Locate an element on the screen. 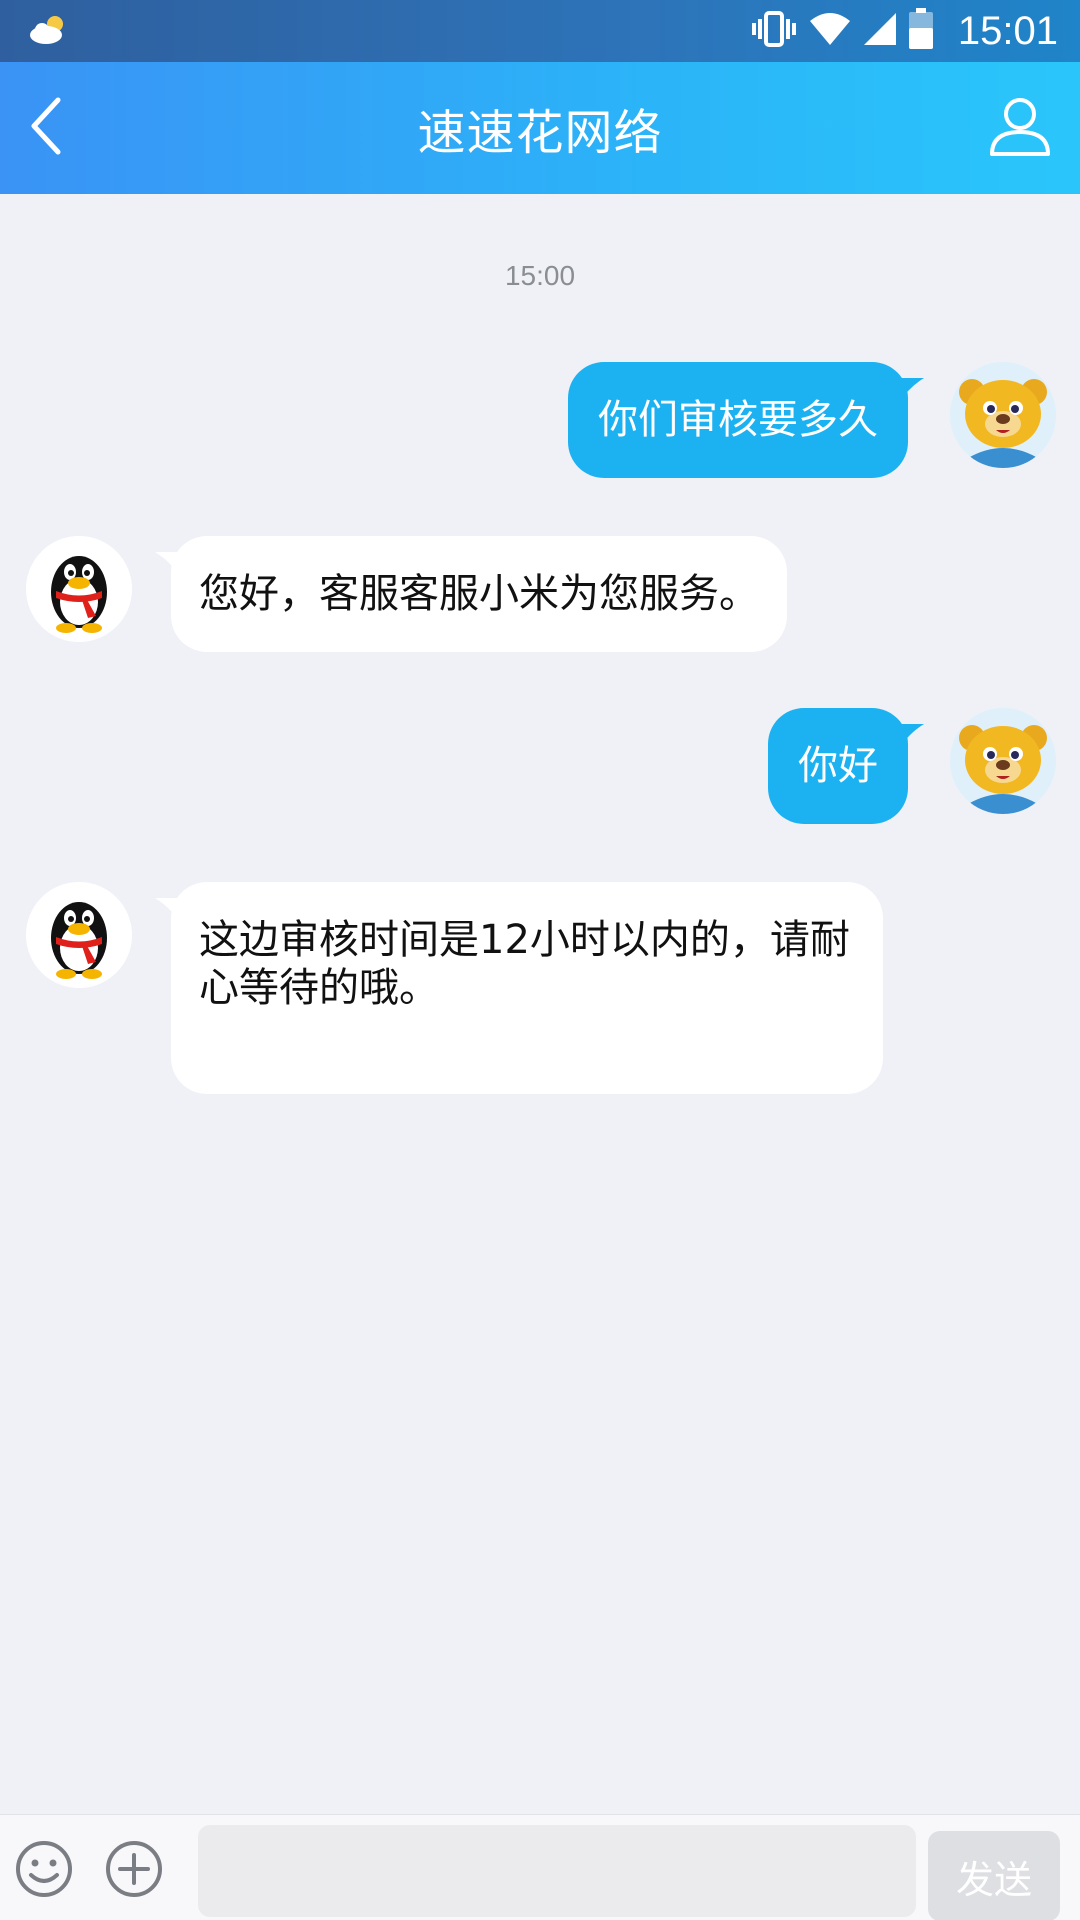 The image size is (1080, 1920). profile-button is located at coordinates (1020, 128).